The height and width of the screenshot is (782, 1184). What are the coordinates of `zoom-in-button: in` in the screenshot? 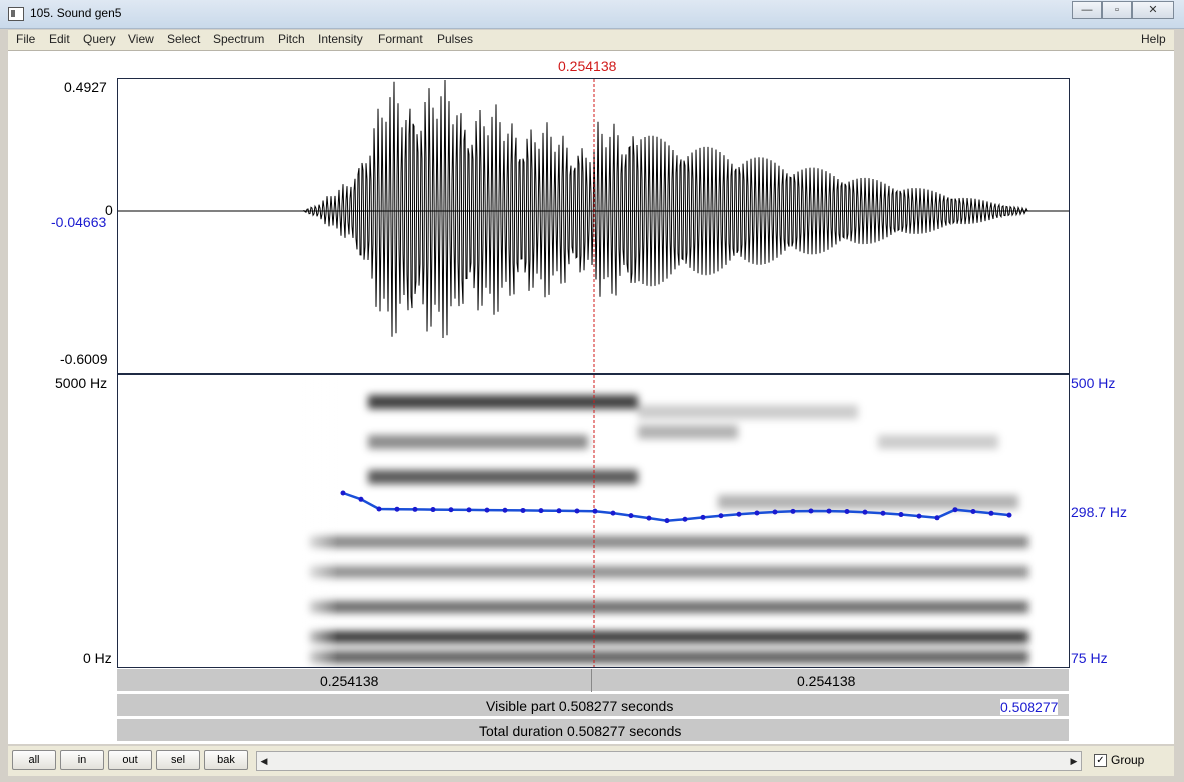 It's located at (82, 760).